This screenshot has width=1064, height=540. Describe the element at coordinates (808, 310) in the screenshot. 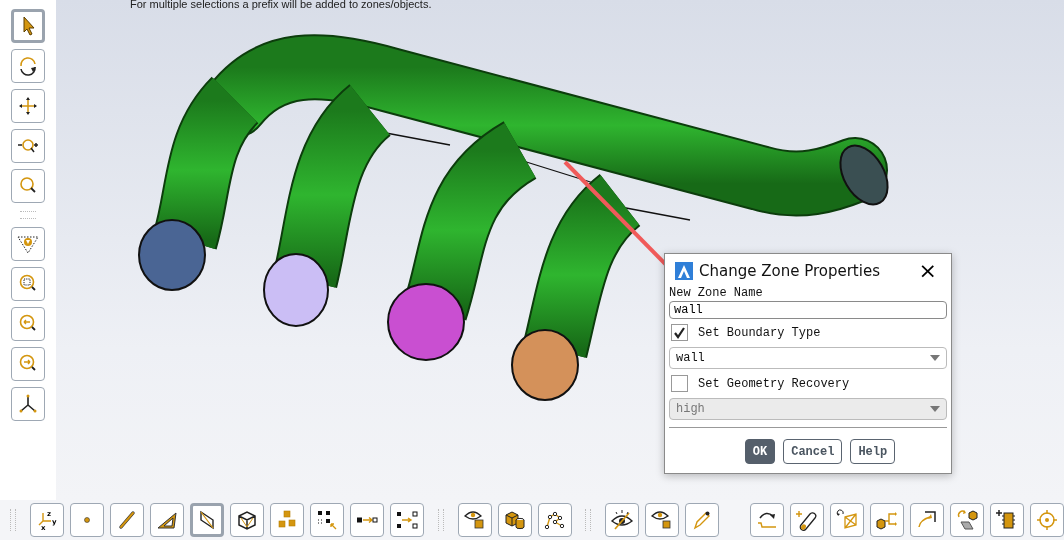

I see `zone-name-field: wall` at that location.